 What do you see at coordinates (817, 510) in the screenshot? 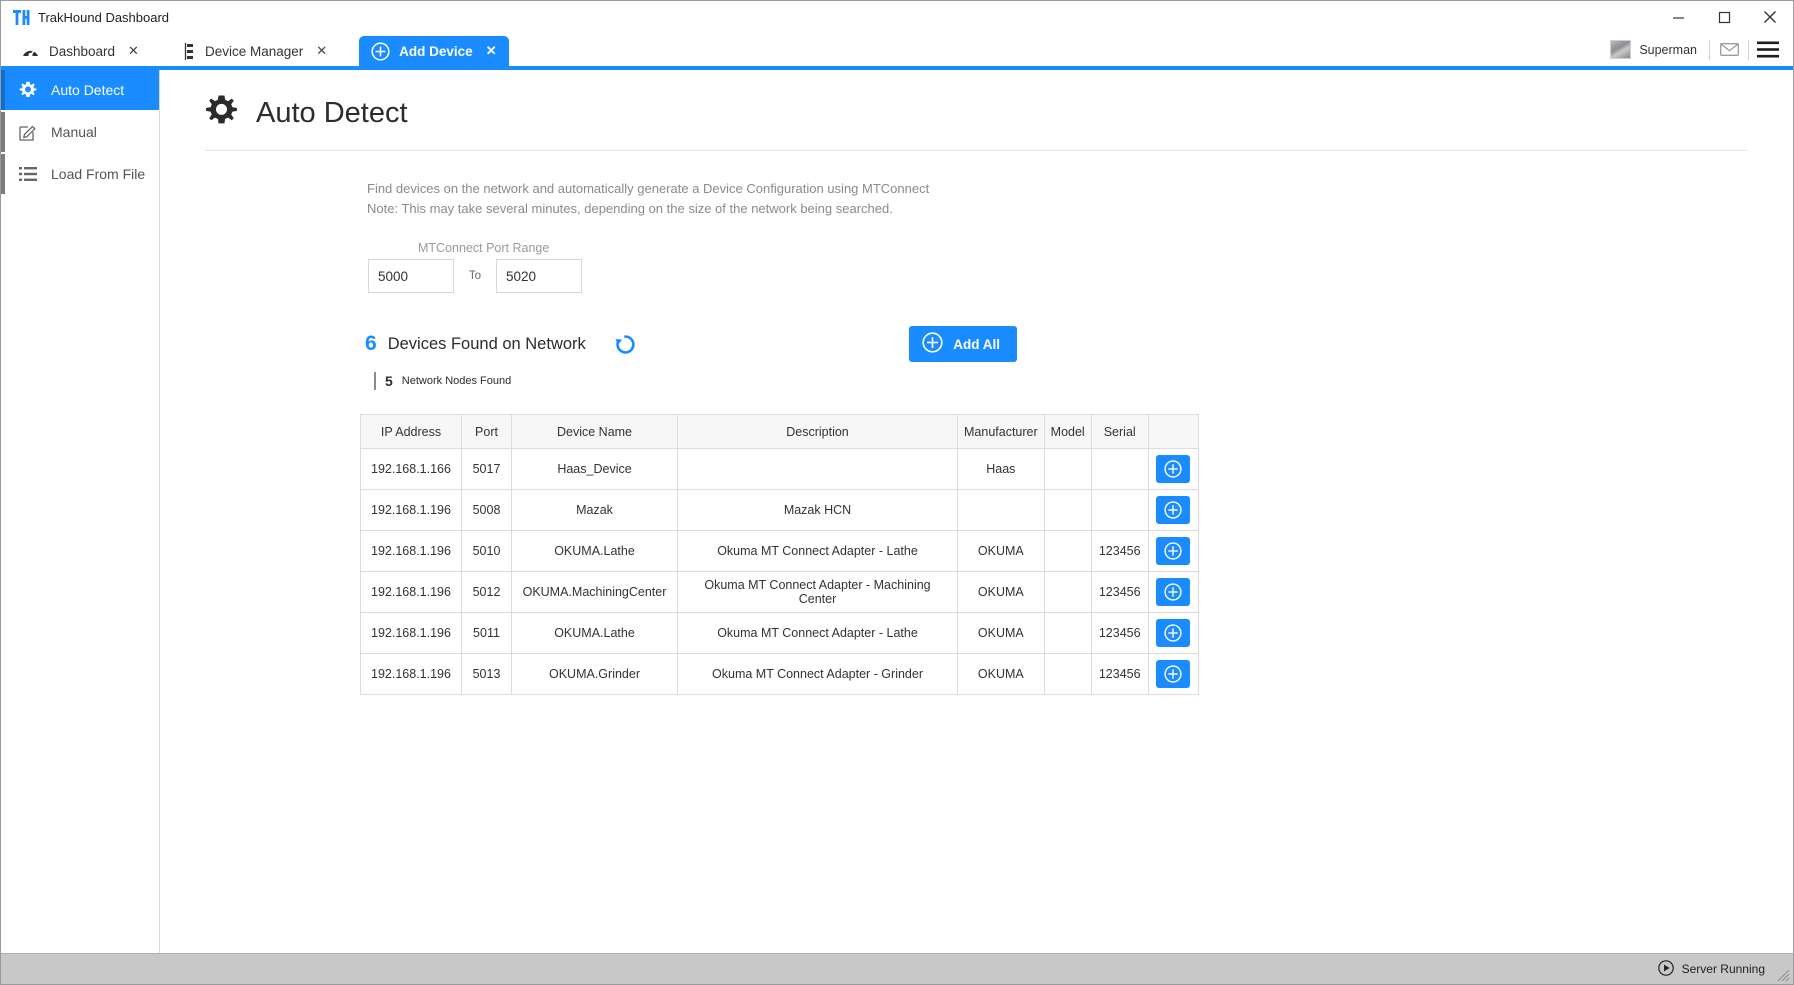
I see `cell-description: Mazak HCN` at bounding box center [817, 510].